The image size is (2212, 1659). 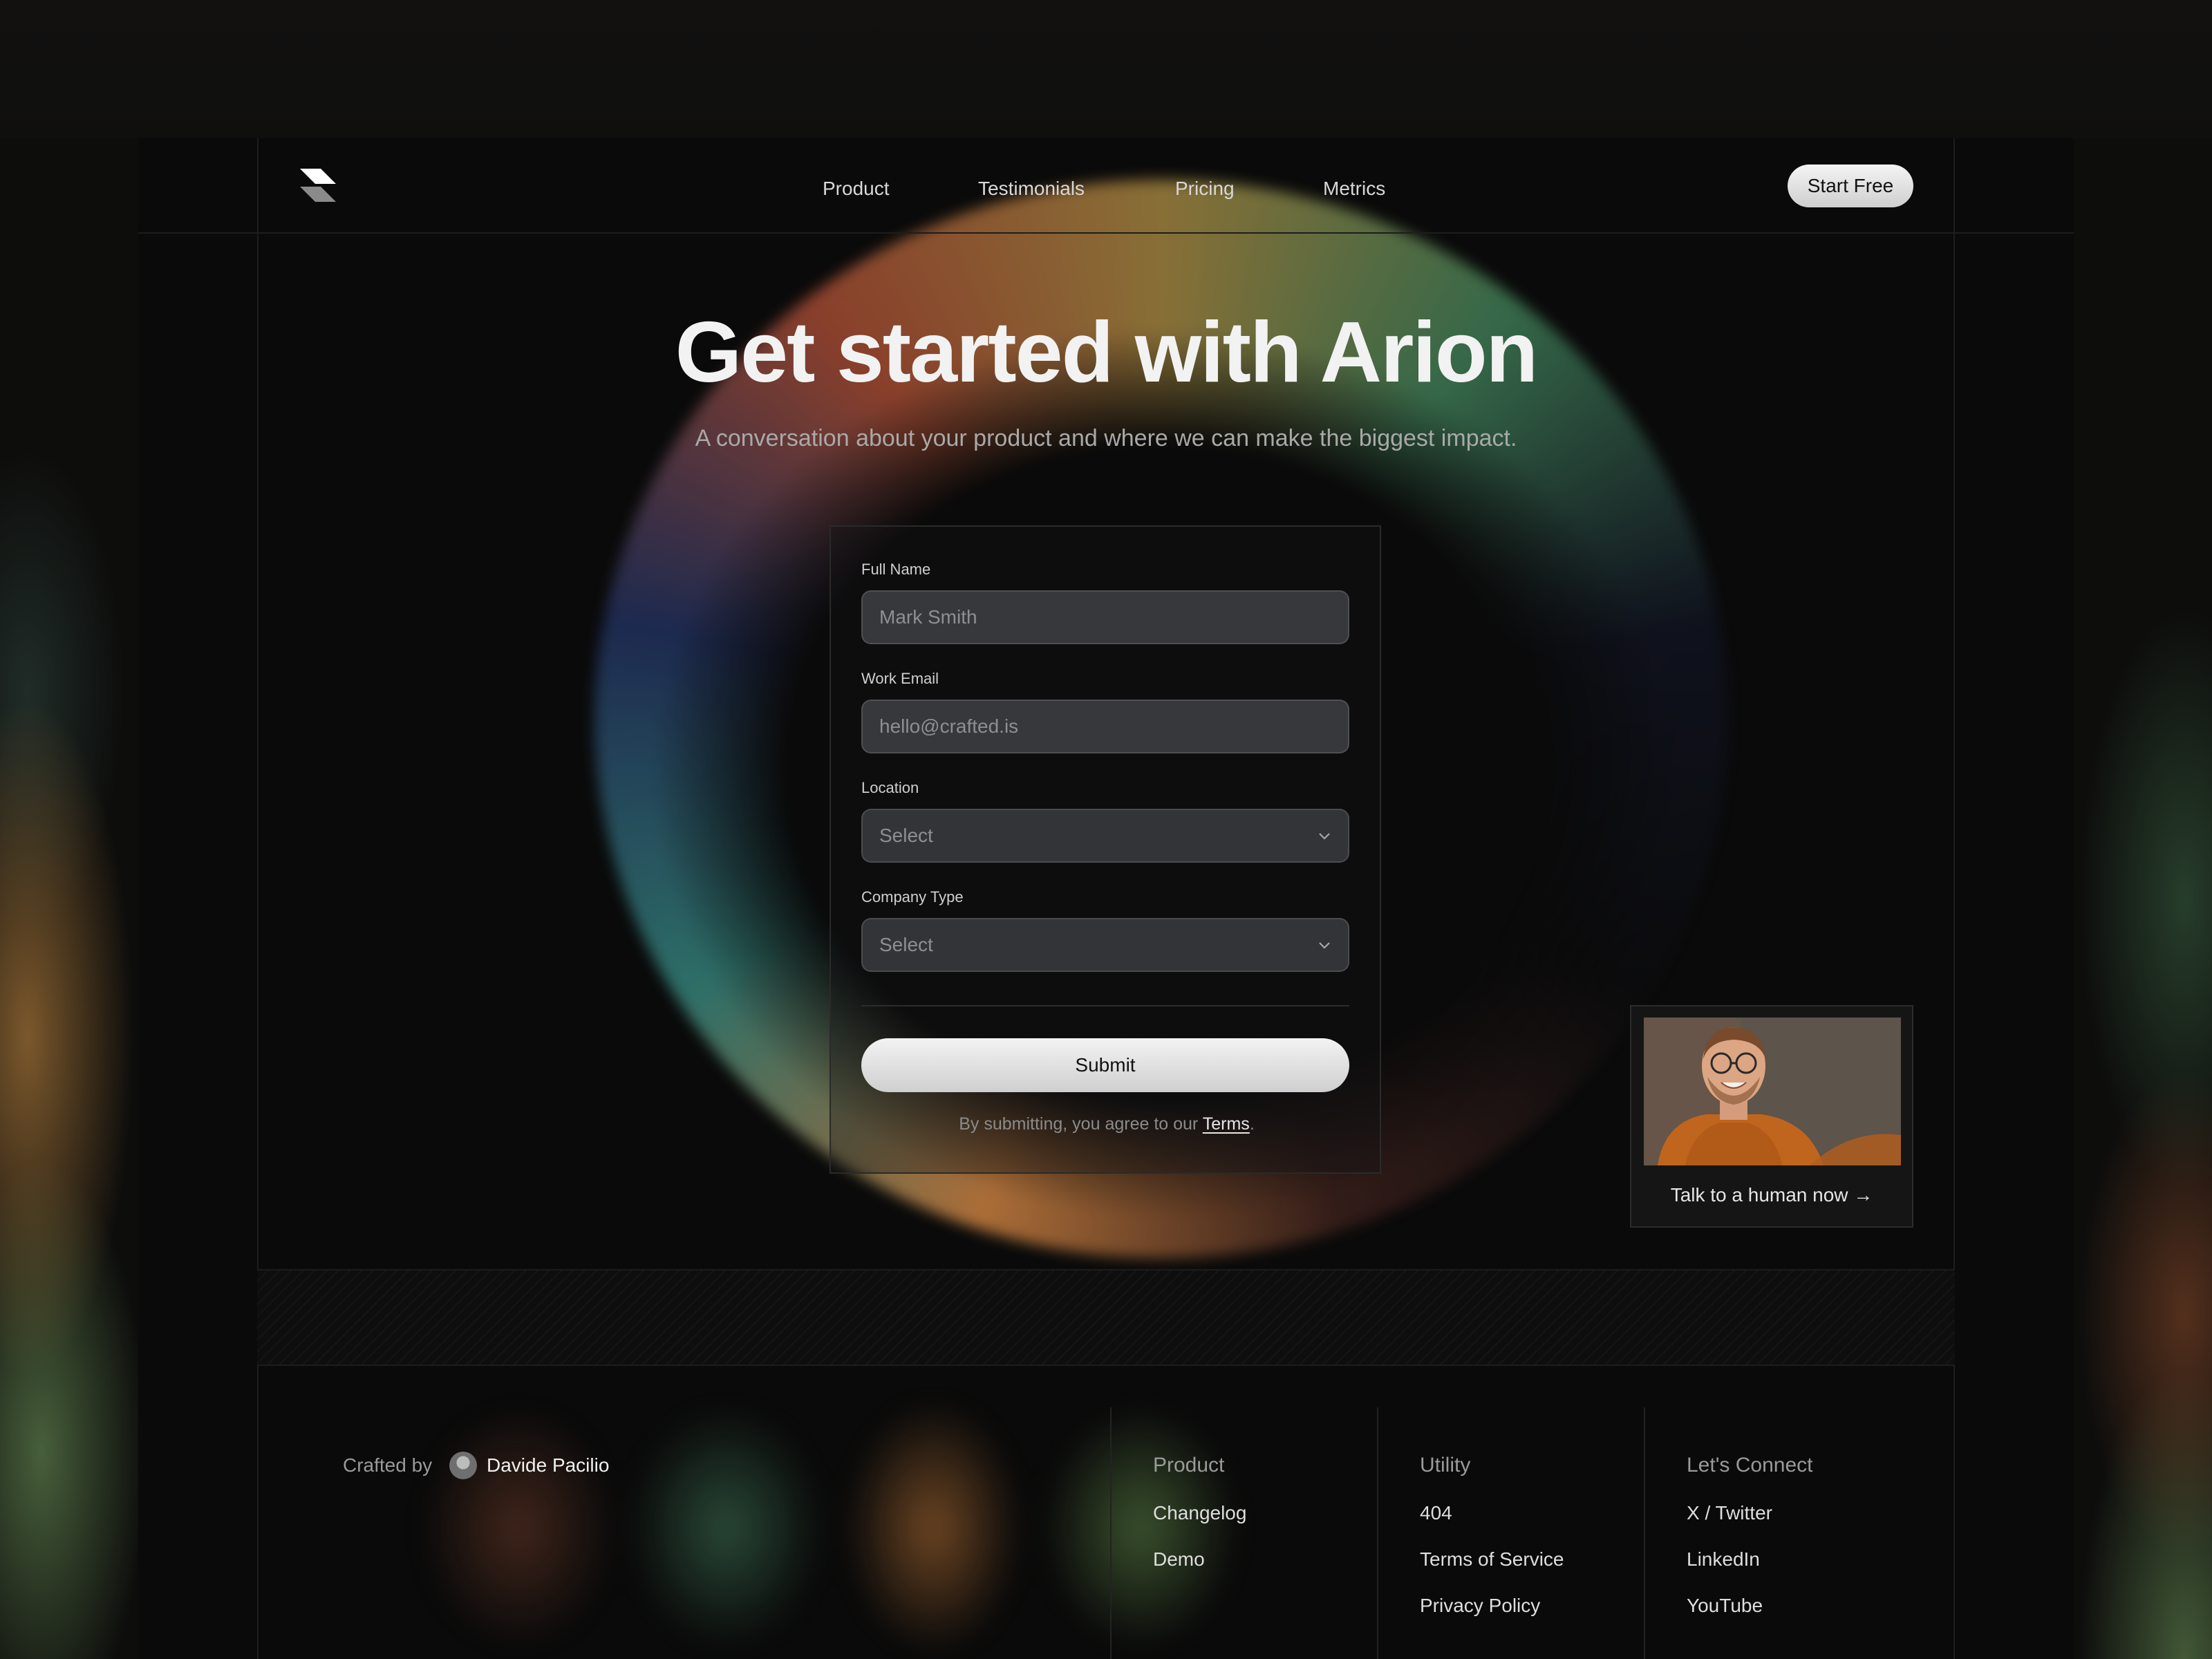 What do you see at coordinates (1723, 1559) in the screenshot?
I see `footer-link-linkedin: LinkedIn` at bounding box center [1723, 1559].